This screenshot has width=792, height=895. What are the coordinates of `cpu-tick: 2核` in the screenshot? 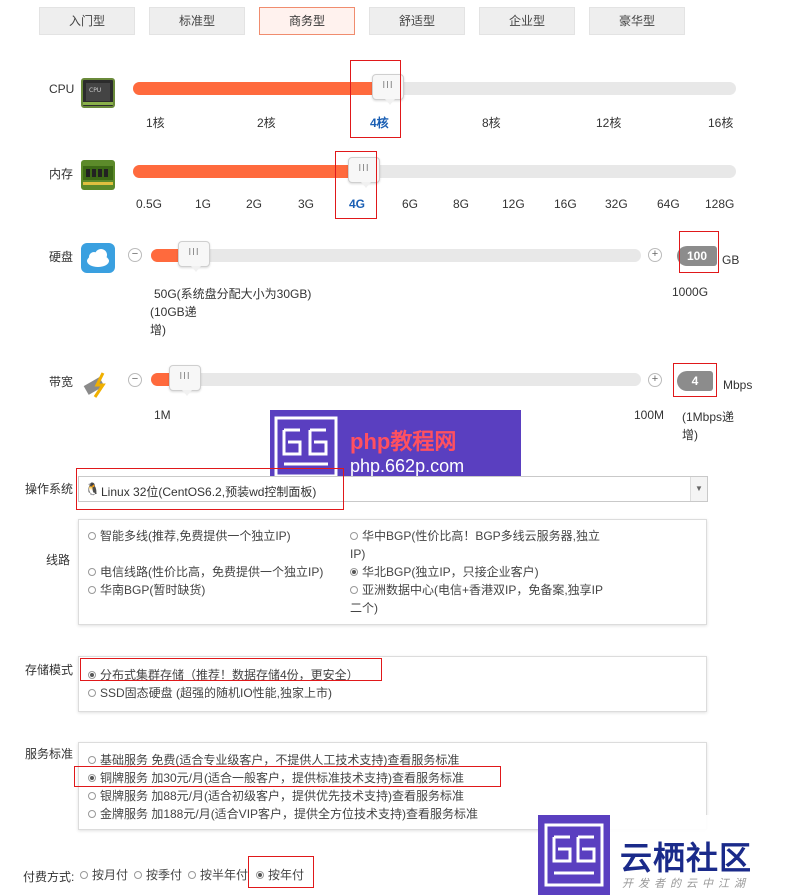 It's located at (266, 122).